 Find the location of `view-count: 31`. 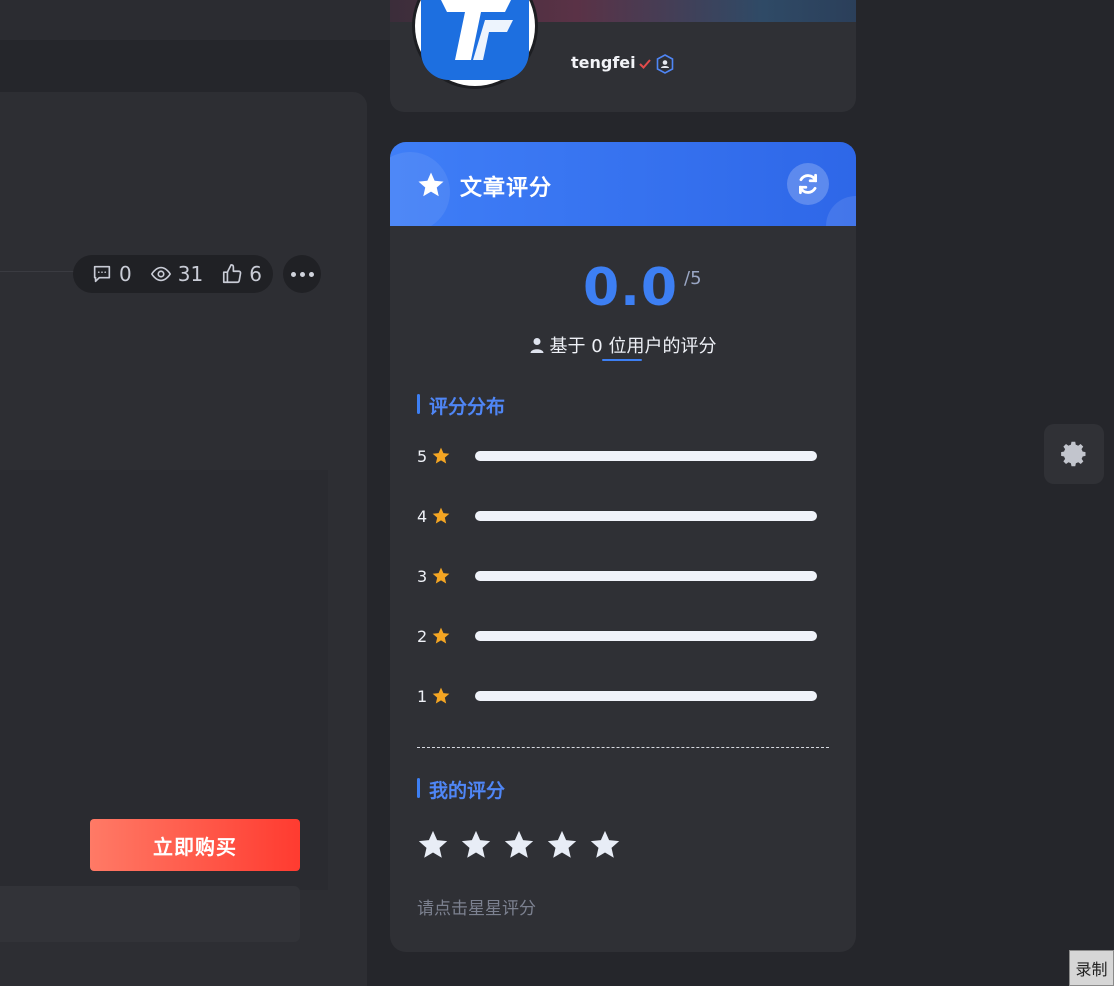

view-count: 31 is located at coordinates (190, 274).